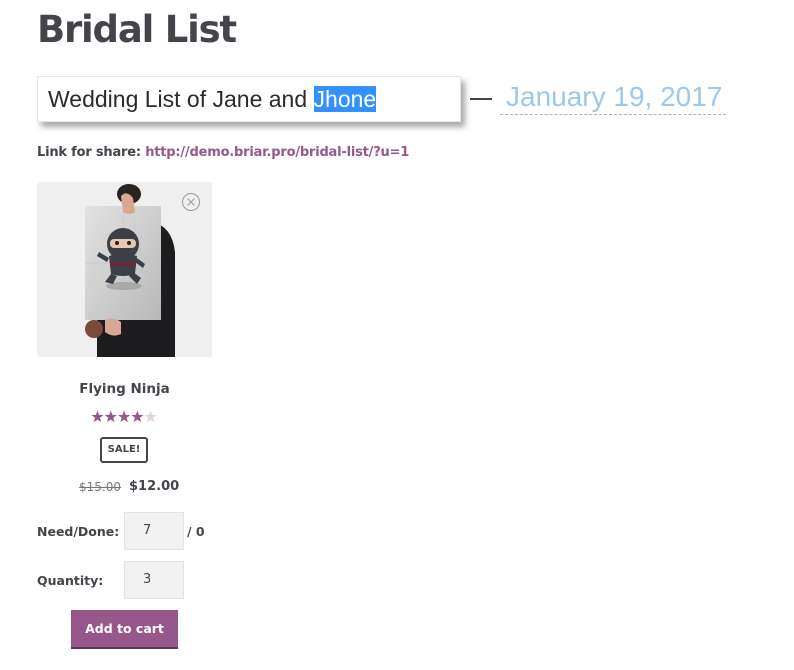 This screenshot has width=794, height=670. I want to click on page-title: Bridal List, so click(137, 29).